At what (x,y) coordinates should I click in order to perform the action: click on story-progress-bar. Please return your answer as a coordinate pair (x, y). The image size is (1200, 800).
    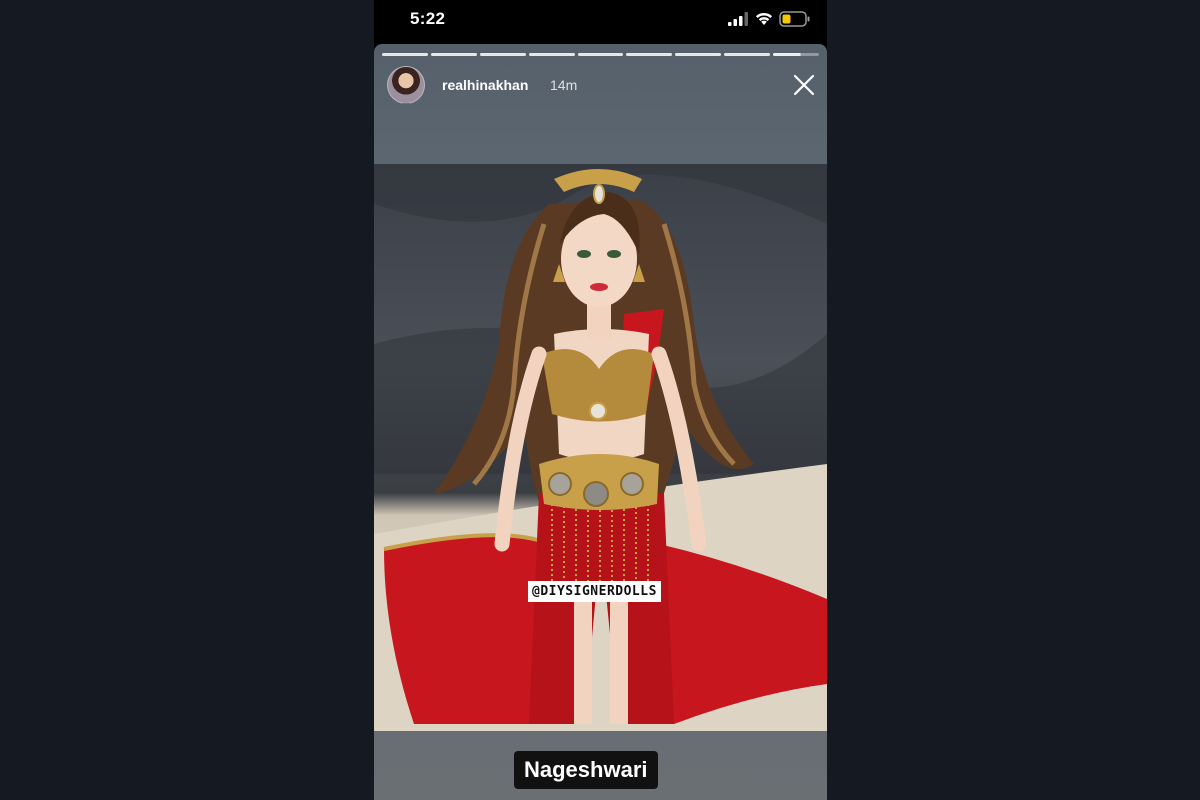
    Looking at the image, I should click on (601, 54).